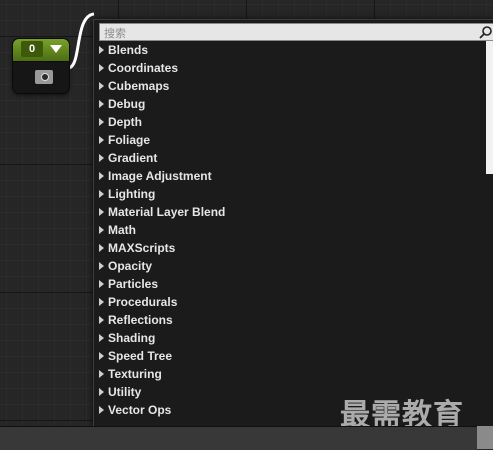 The width and height of the screenshot is (493, 450). What do you see at coordinates (162, 158) in the screenshot?
I see `category-item: Gradient` at bounding box center [162, 158].